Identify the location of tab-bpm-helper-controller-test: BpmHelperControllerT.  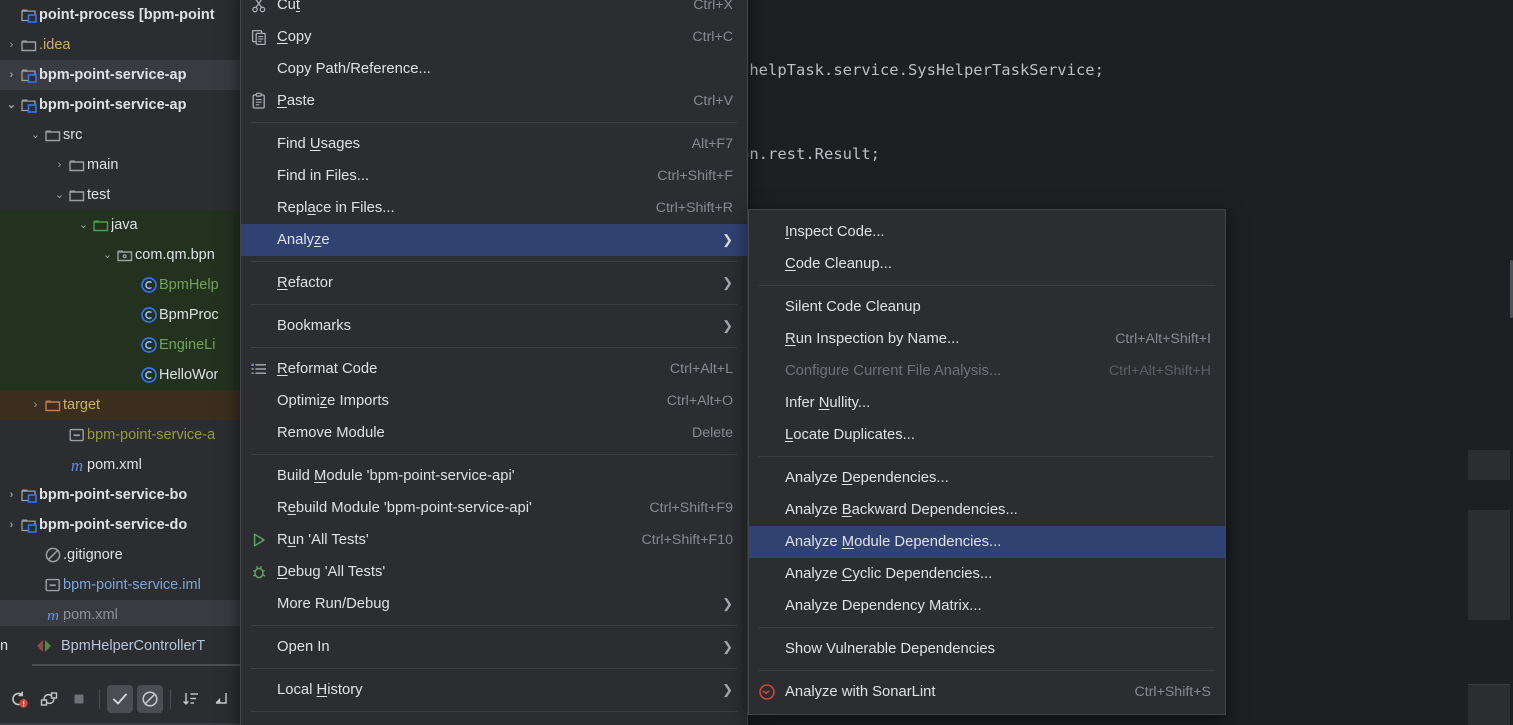
(119, 646).